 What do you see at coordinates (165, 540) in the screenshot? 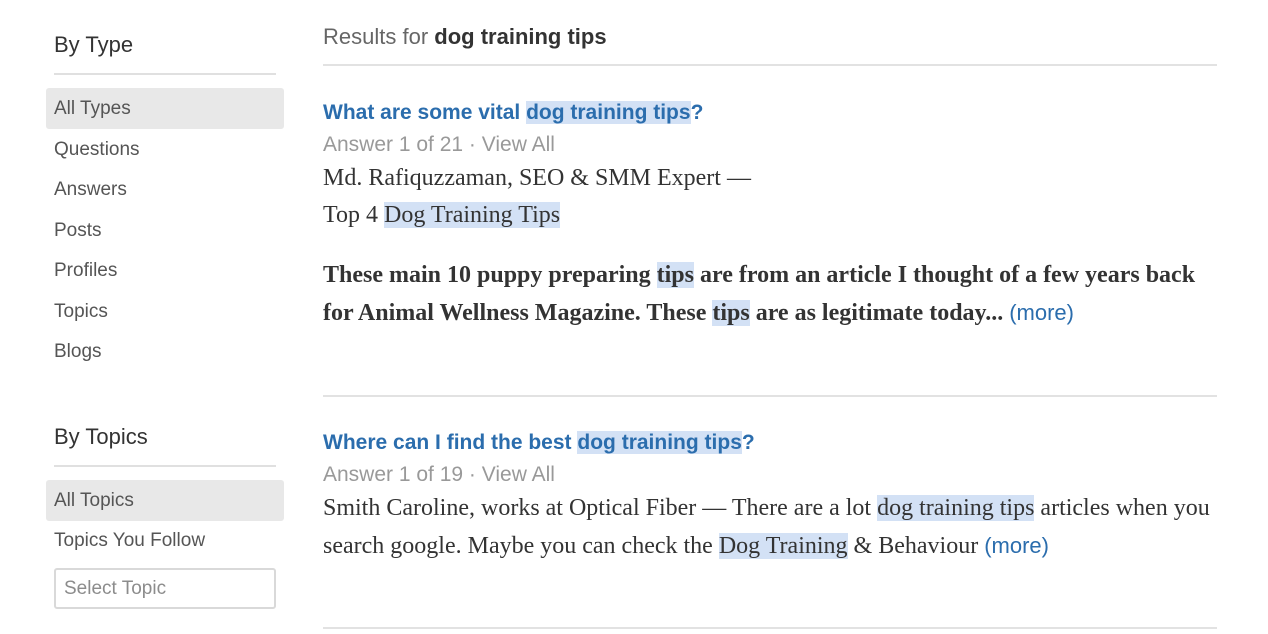
I see `filter-topics-you-follow: Topics You Follow` at bounding box center [165, 540].